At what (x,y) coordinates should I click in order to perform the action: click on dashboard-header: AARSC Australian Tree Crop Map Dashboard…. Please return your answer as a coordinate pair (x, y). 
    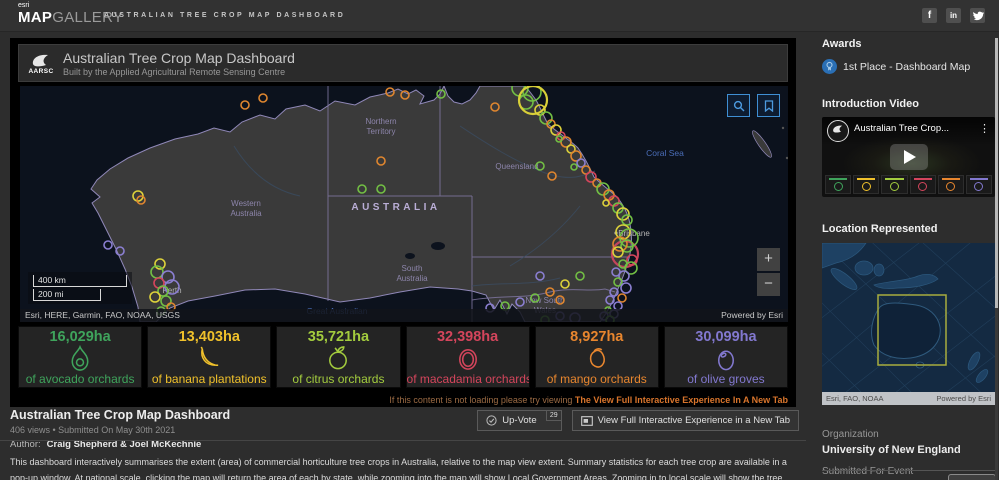
    Looking at the image, I should click on (403, 63).